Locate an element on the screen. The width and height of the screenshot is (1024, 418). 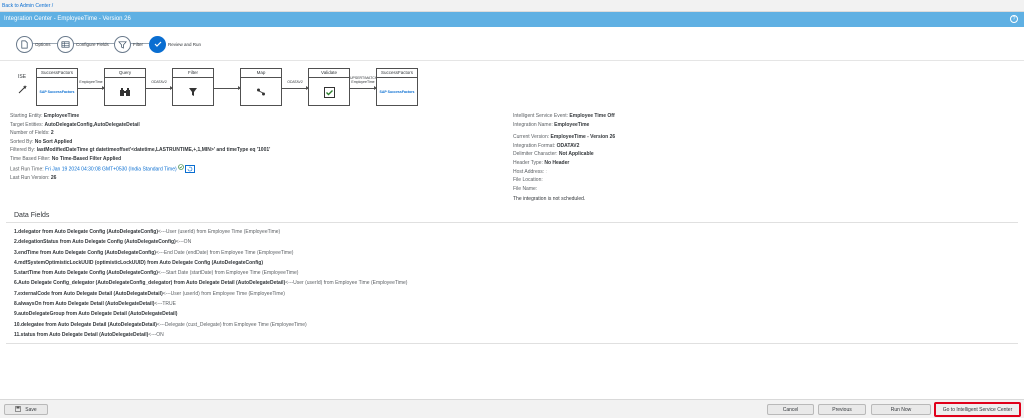
save-icon is located at coordinates (18, 409).